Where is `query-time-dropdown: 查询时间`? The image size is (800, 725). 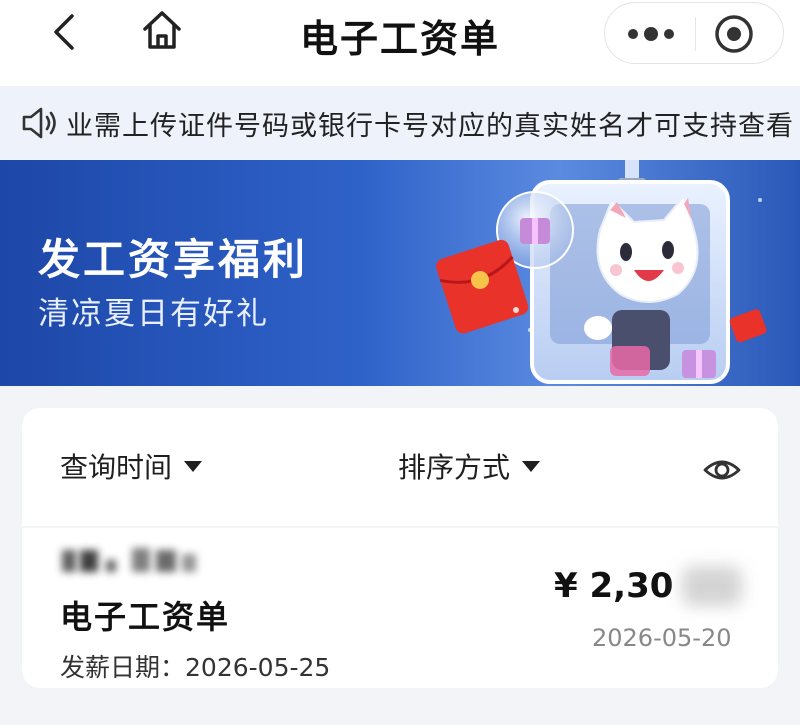
query-time-dropdown: 查询时间 is located at coordinates (131, 466).